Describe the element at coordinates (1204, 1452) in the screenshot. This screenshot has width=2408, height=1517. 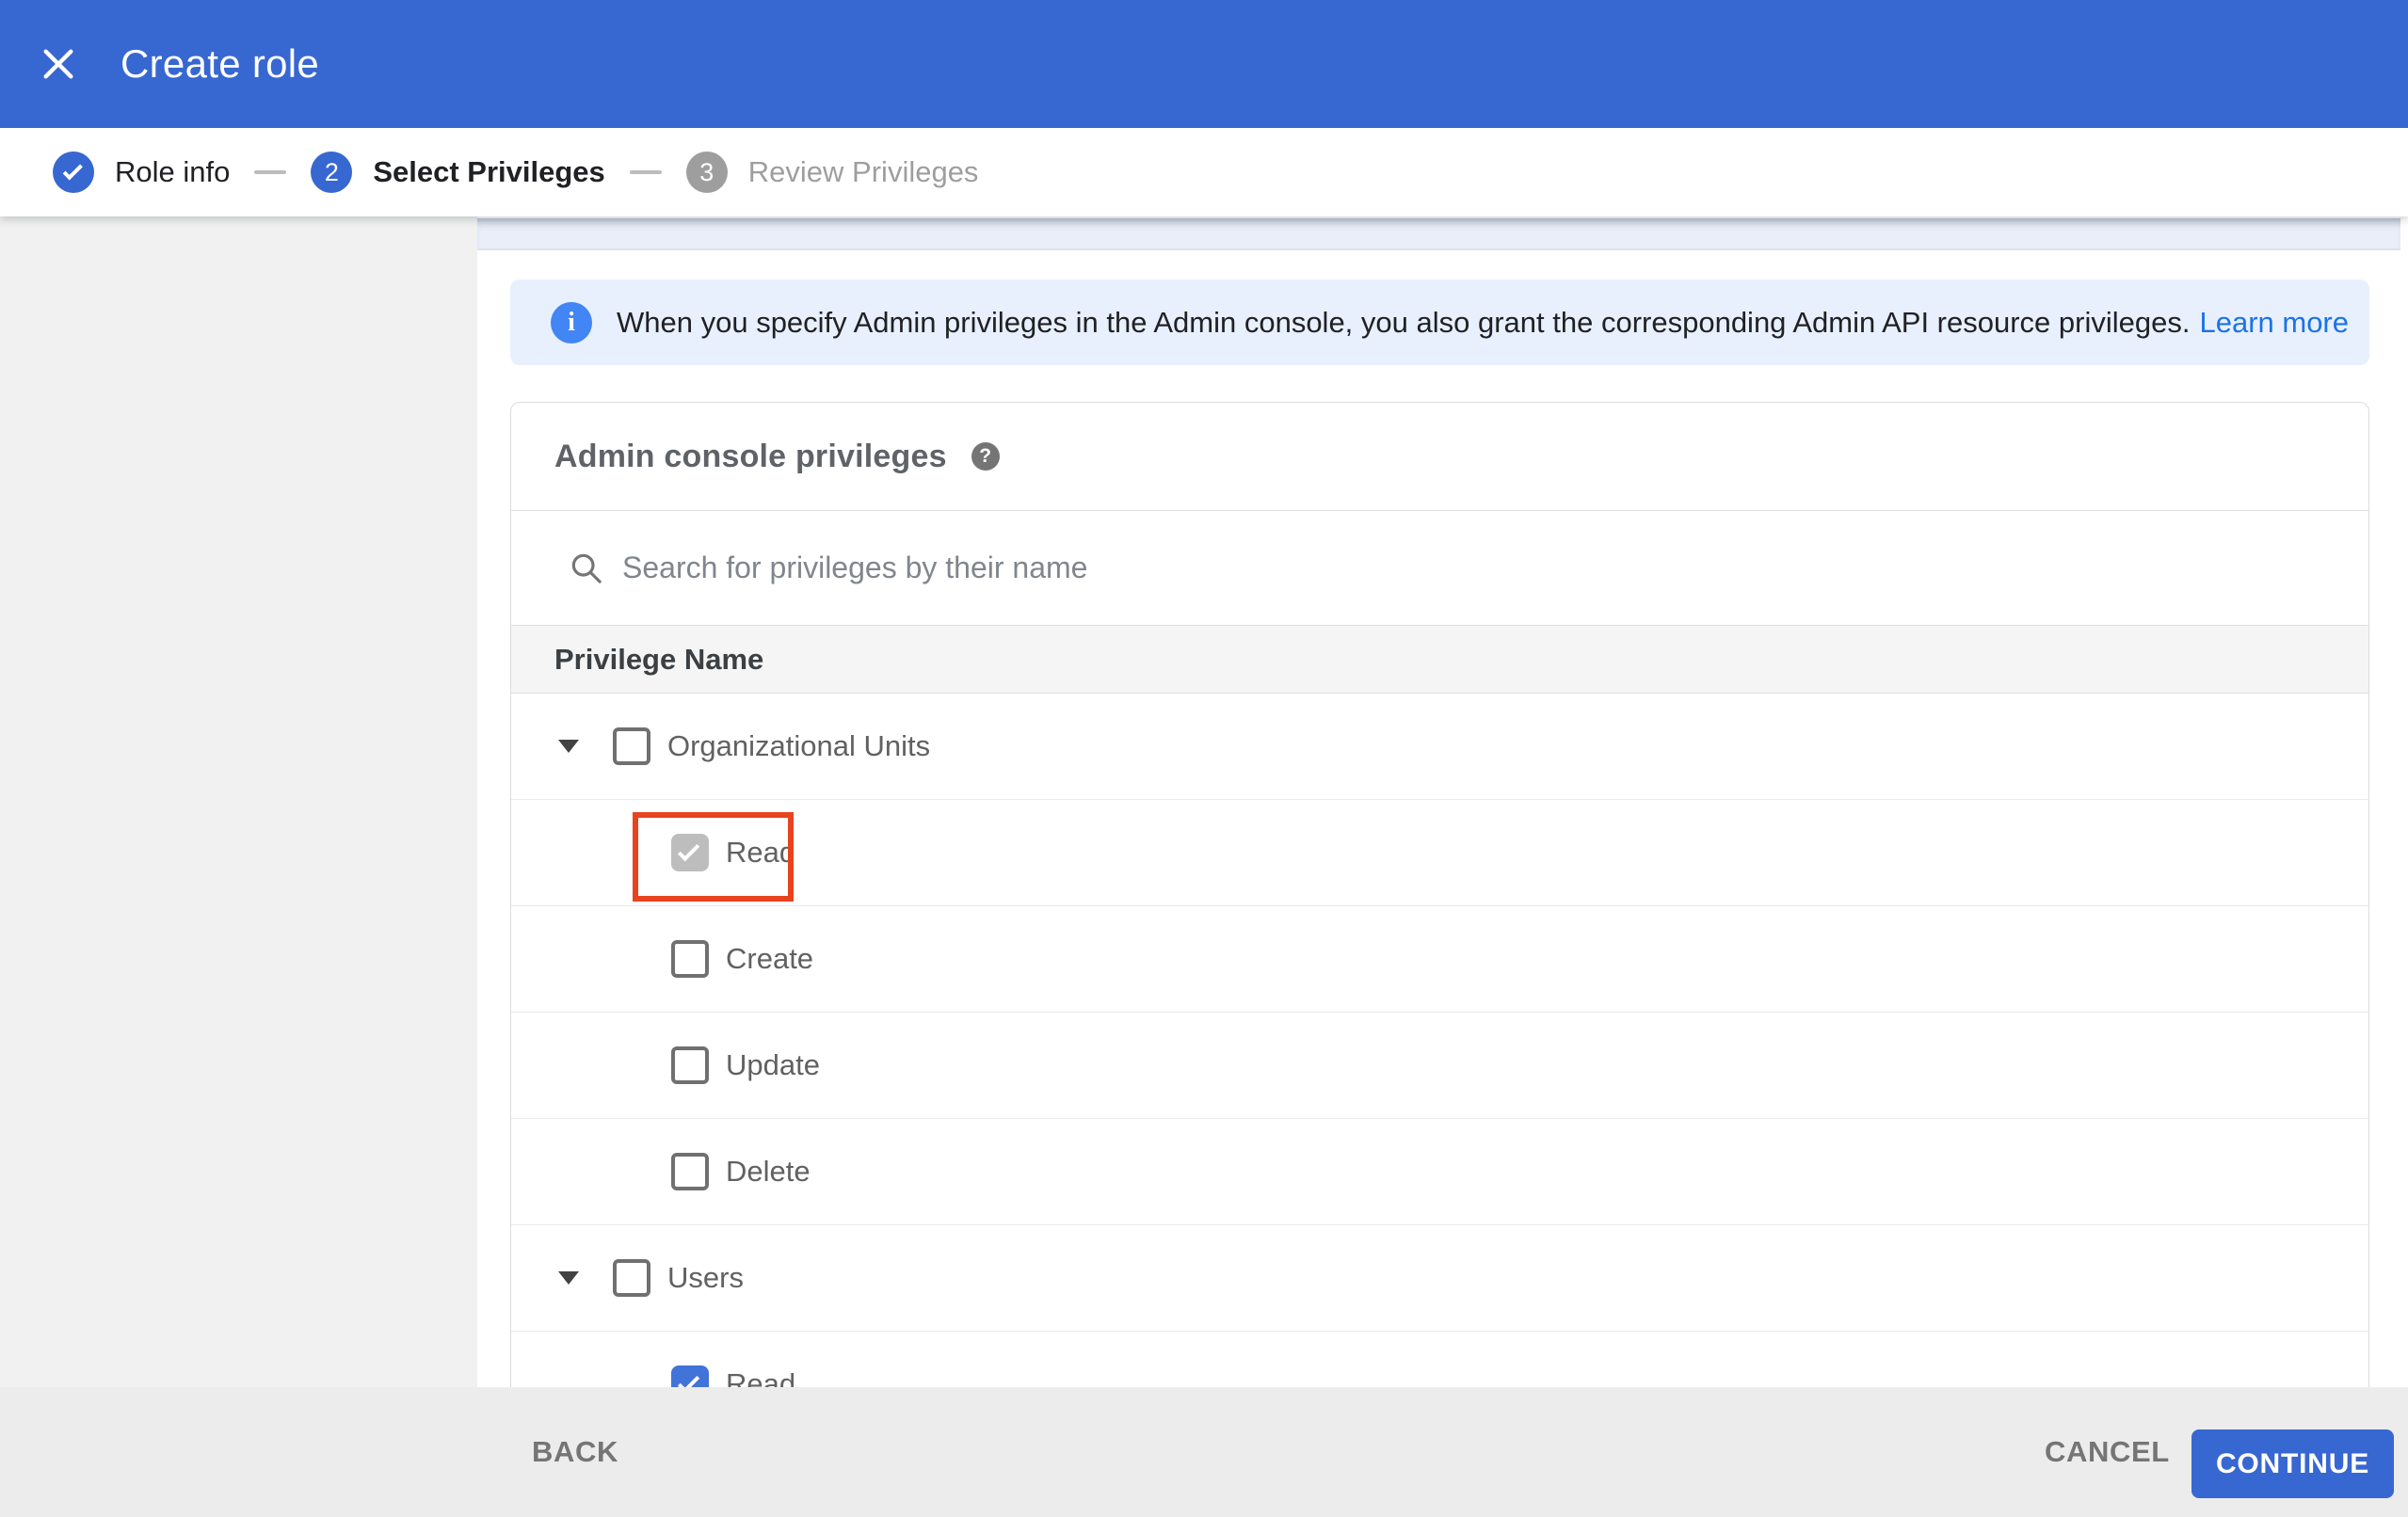
I see `footer-action-bar: BACK CANCEL CONTINUE` at that location.